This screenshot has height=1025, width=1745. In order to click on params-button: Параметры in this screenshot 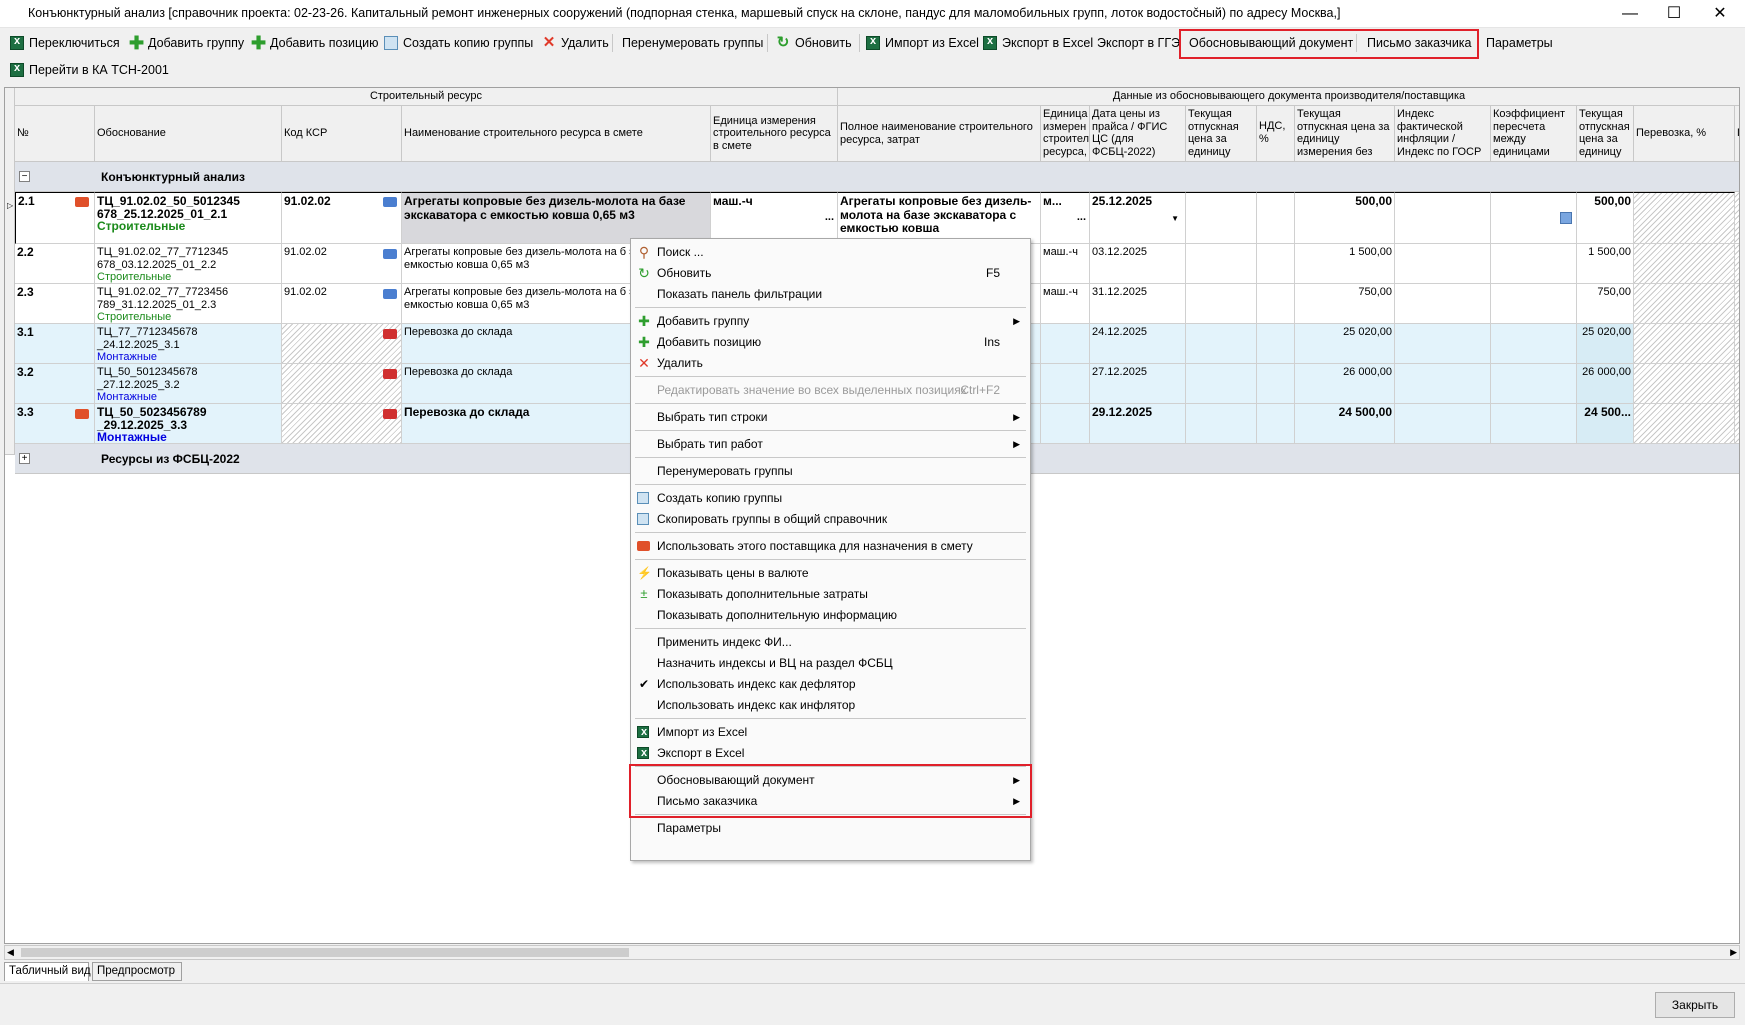, I will do `click(1519, 43)`.